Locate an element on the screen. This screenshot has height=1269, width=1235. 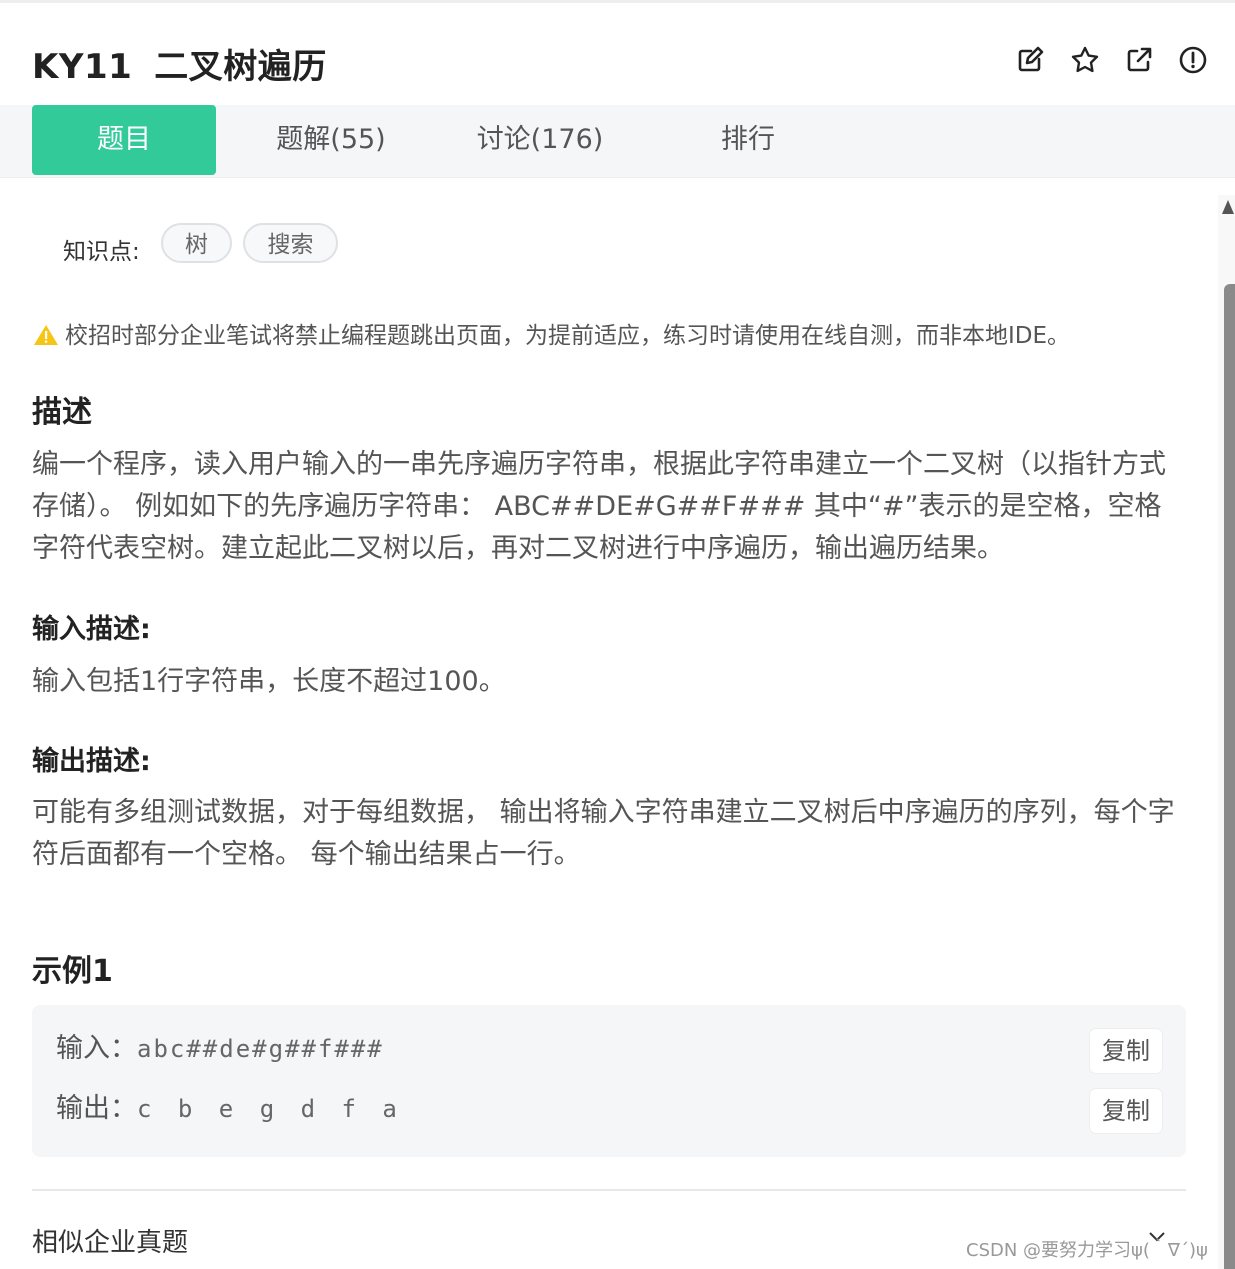
problem-name: 二叉树遍历 is located at coordinates (240, 67).